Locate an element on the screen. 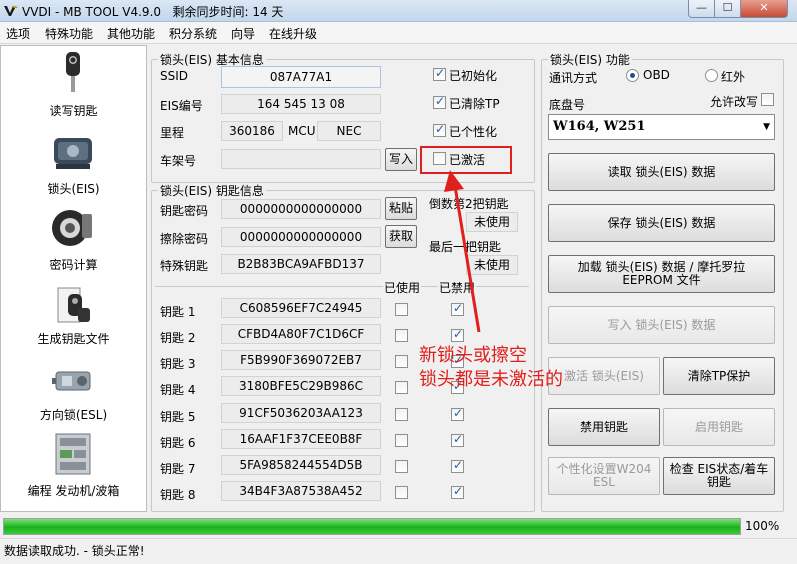 The height and width of the screenshot is (564, 797). special-key-field: B2B83BCA9AFBD137 is located at coordinates (301, 264).